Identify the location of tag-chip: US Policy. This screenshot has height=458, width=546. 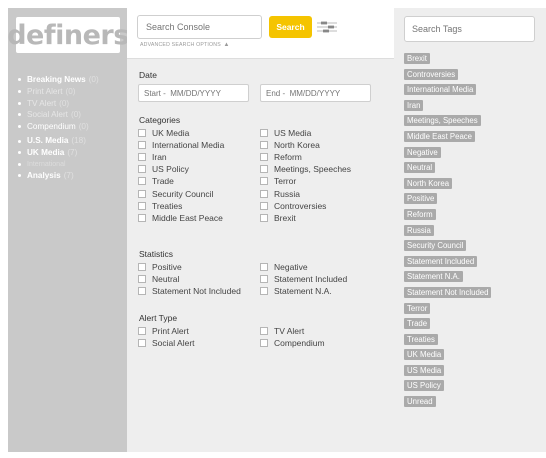
(424, 386).